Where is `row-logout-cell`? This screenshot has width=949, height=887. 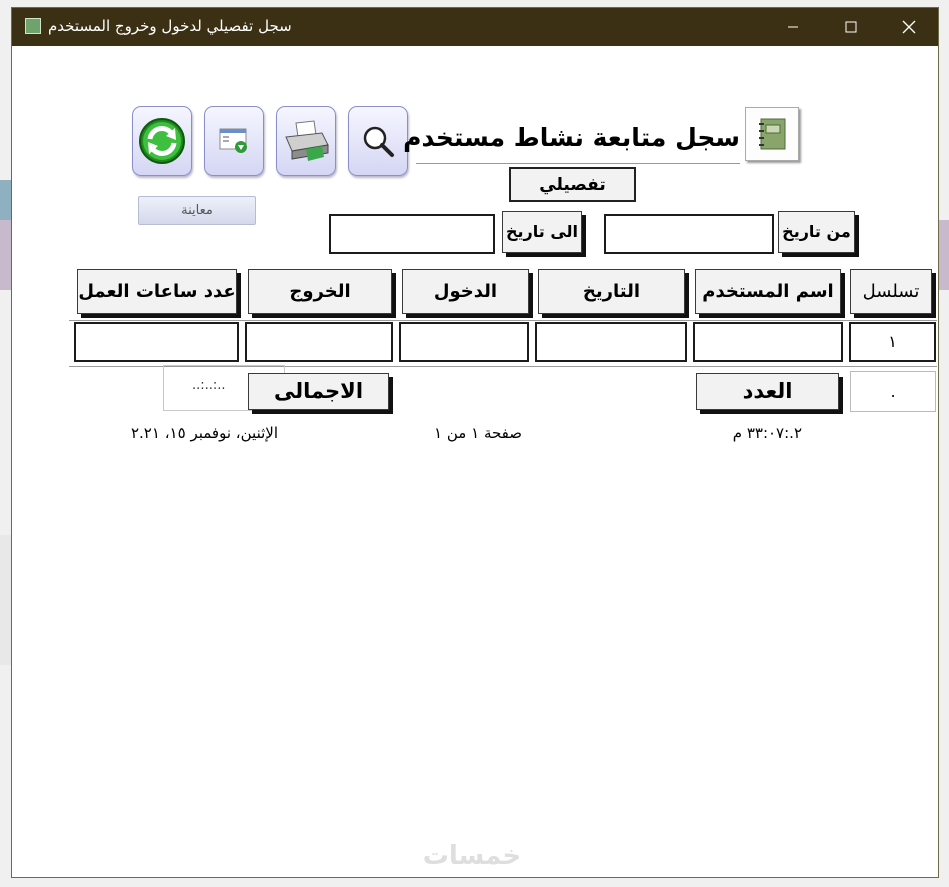 row-logout-cell is located at coordinates (319, 342).